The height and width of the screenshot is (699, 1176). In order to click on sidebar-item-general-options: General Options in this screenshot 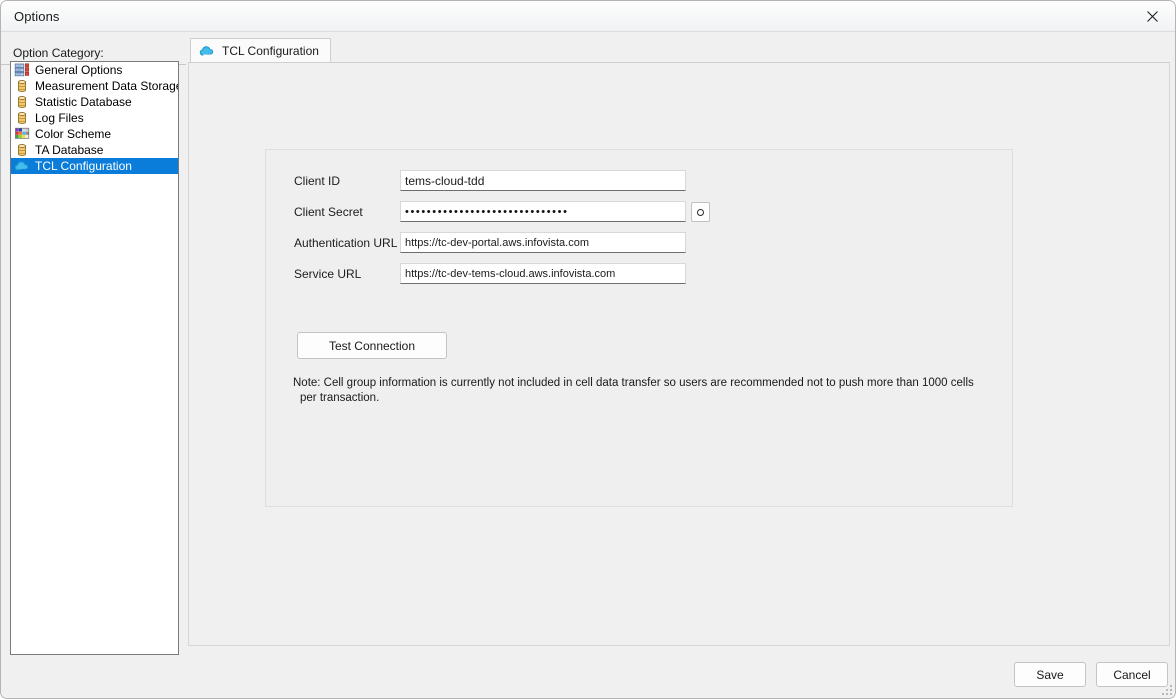, I will do `click(94, 70)`.